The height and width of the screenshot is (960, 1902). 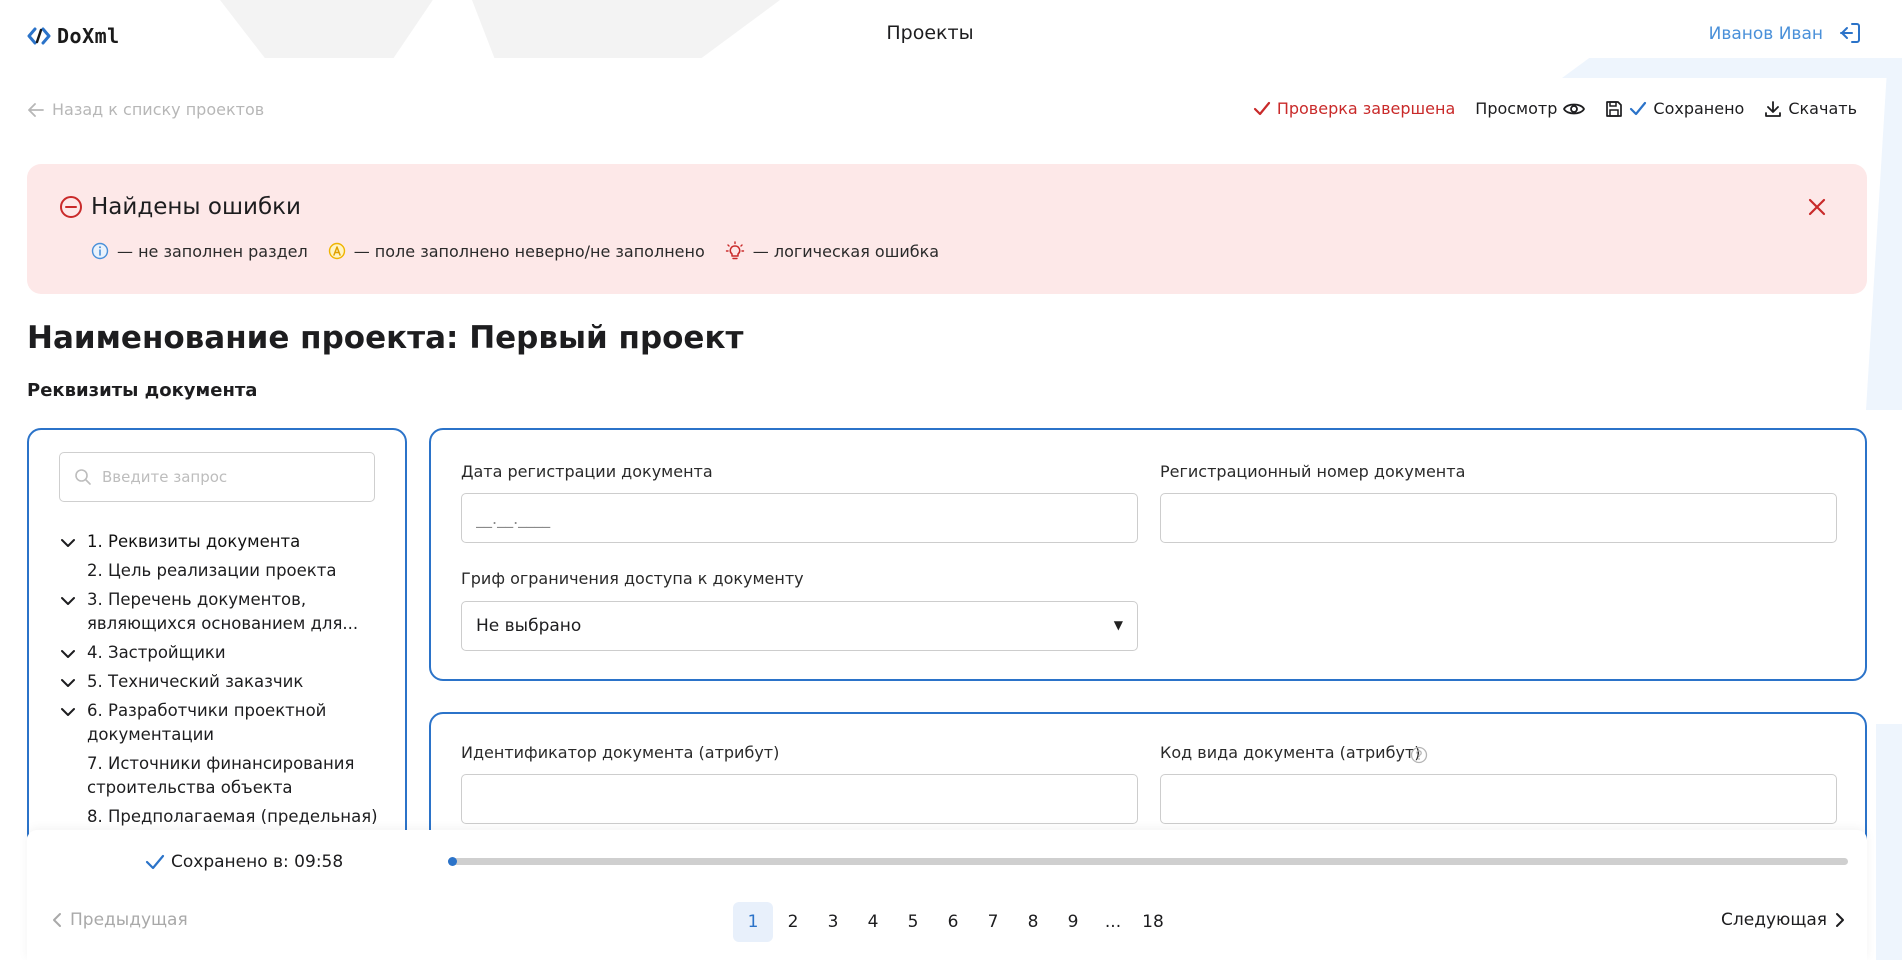 I want to click on download-icon, so click(x=1773, y=108).